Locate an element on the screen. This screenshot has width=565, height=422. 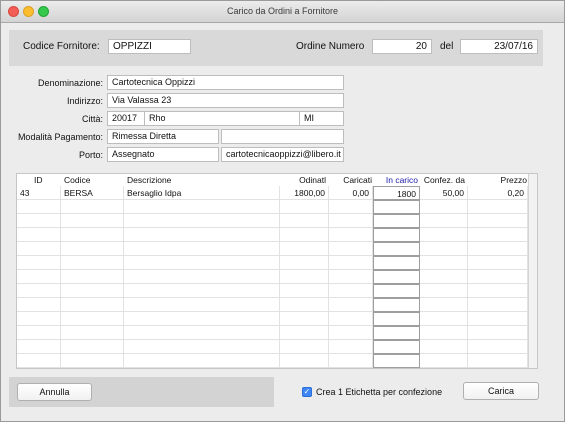
city-field: Rho is located at coordinates (222, 118).